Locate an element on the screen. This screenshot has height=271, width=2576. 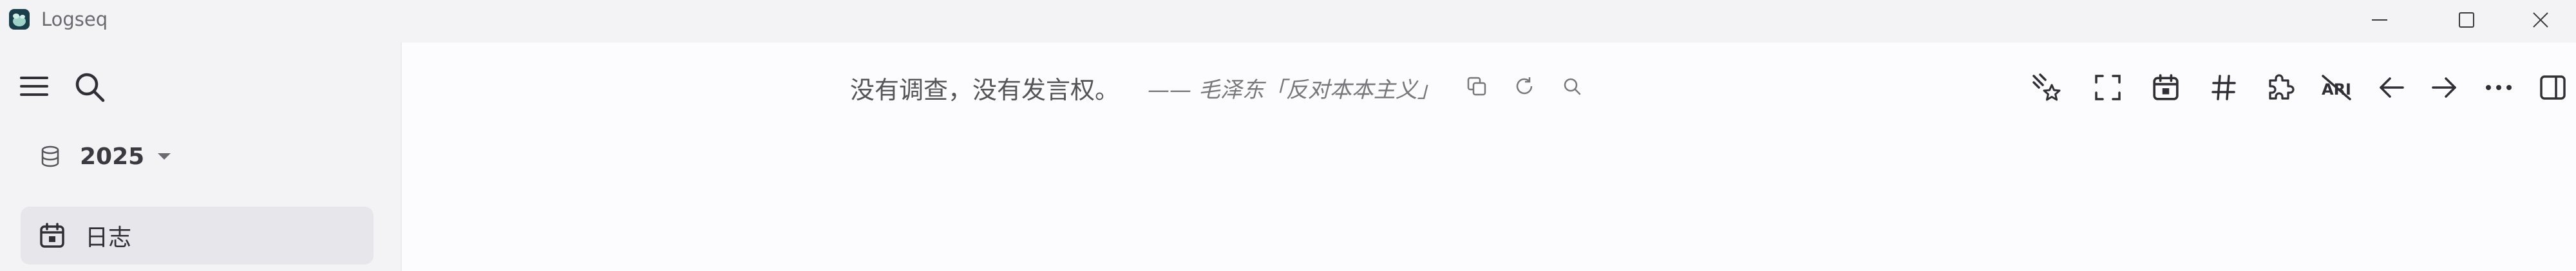
graph-selector: 2025 is located at coordinates (106, 157).